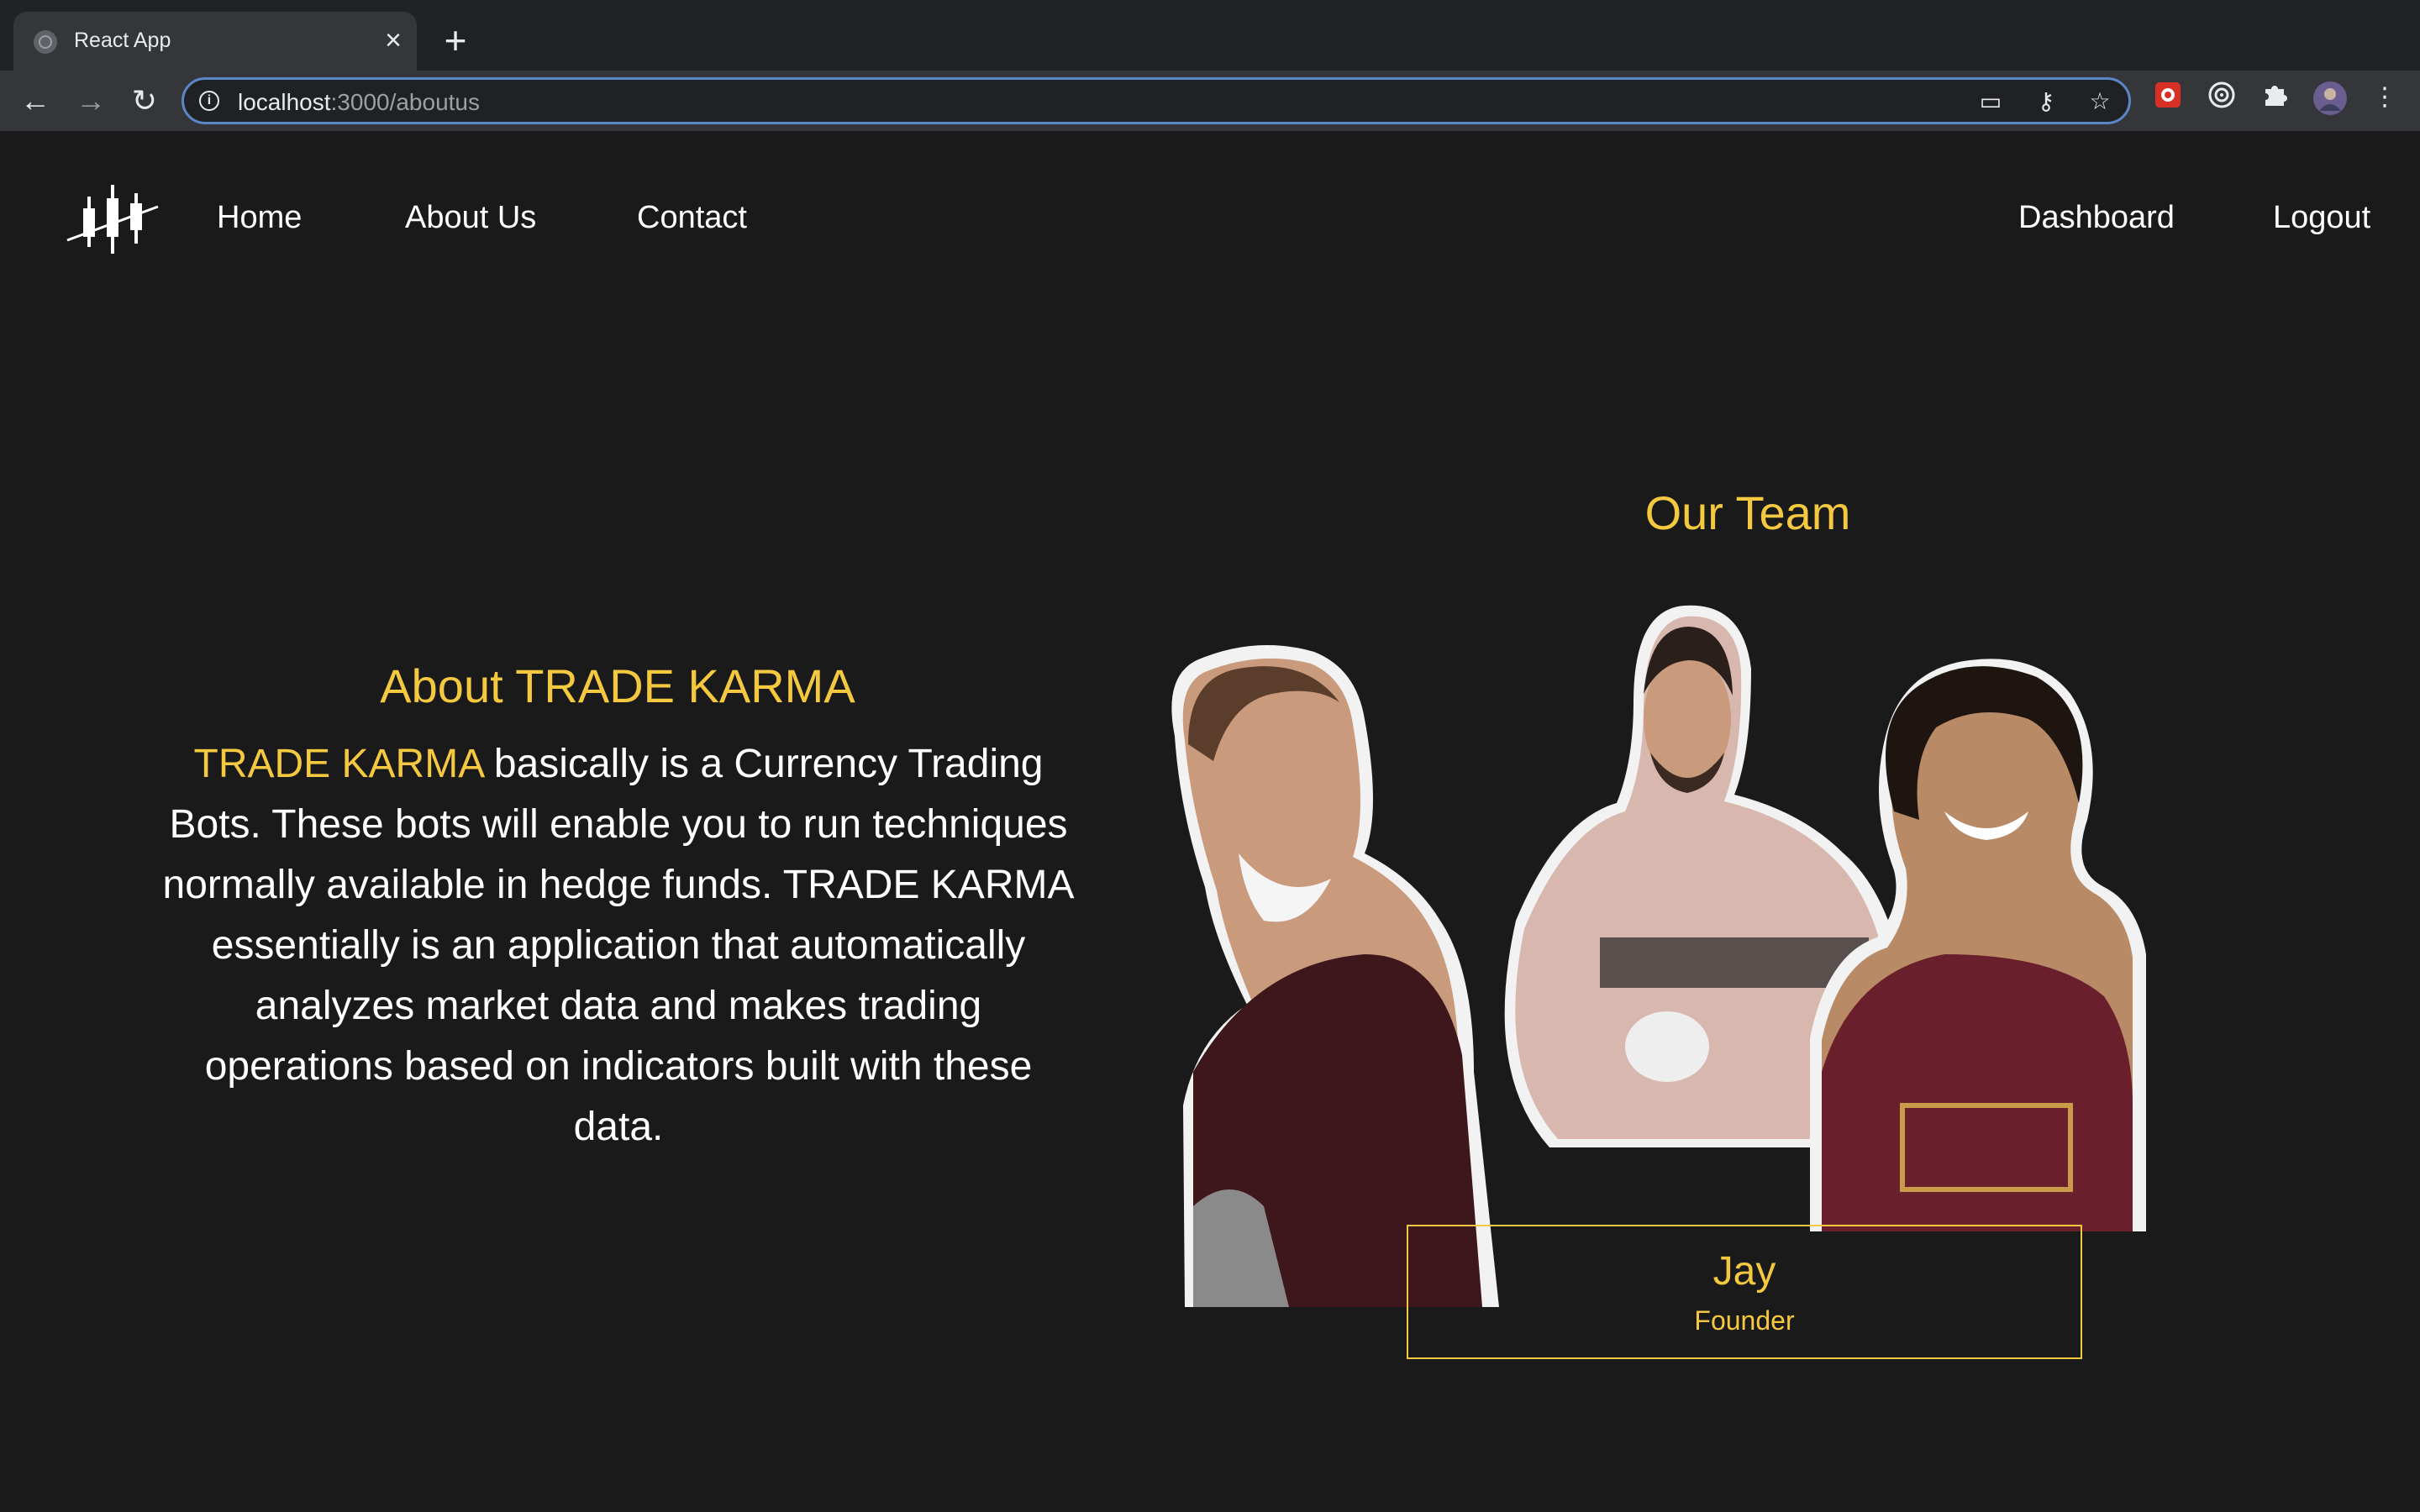  What do you see at coordinates (116, 219) in the screenshot?
I see `candlestick-logo-icon` at bounding box center [116, 219].